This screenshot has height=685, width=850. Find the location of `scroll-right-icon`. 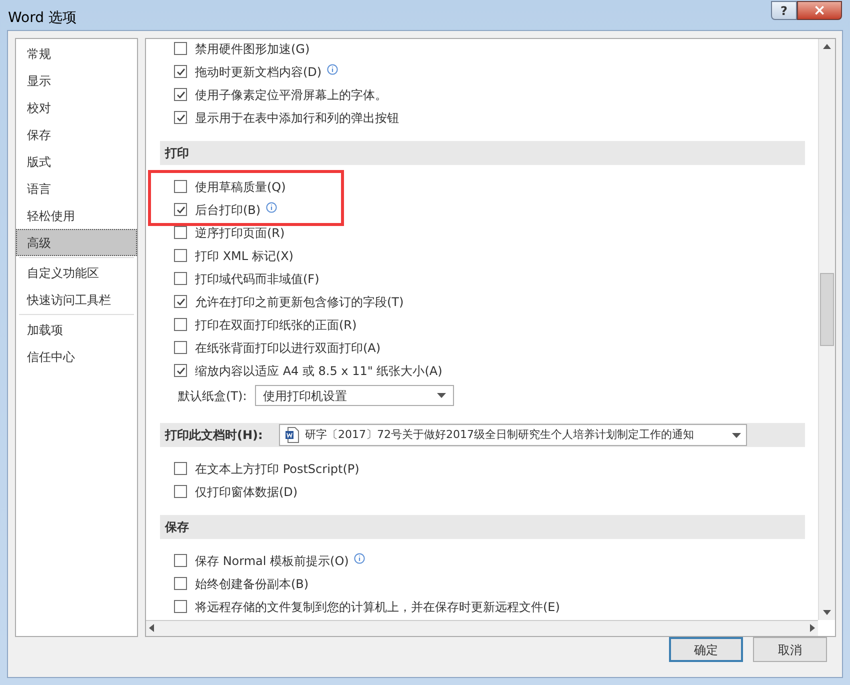

scroll-right-icon is located at coordinates (812, 628).